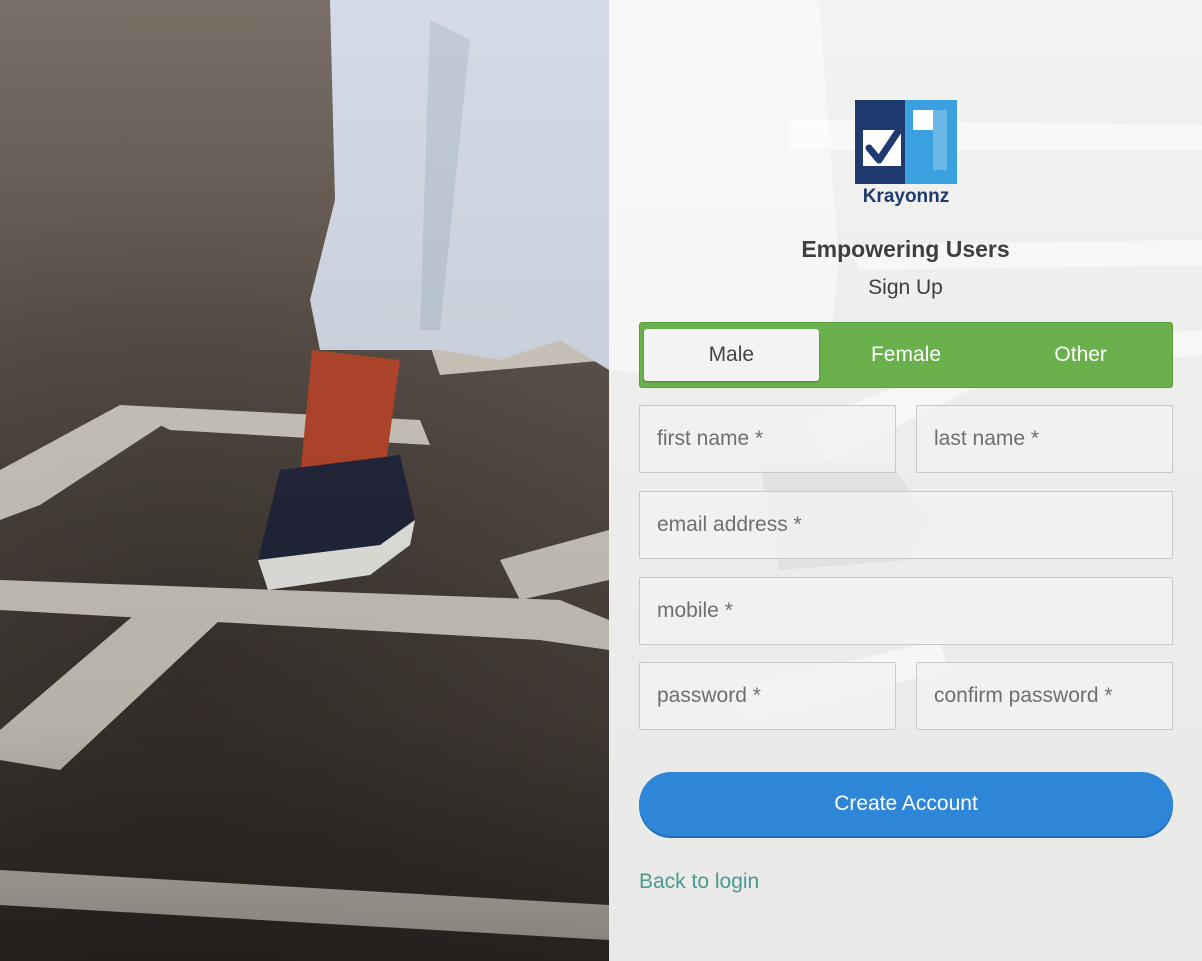 The width and height of the screenshot is (1202, 961). Describe the element at coordinates (699, 882) in the screenshot. I see `back-to-login-link: Back to login` at that location.